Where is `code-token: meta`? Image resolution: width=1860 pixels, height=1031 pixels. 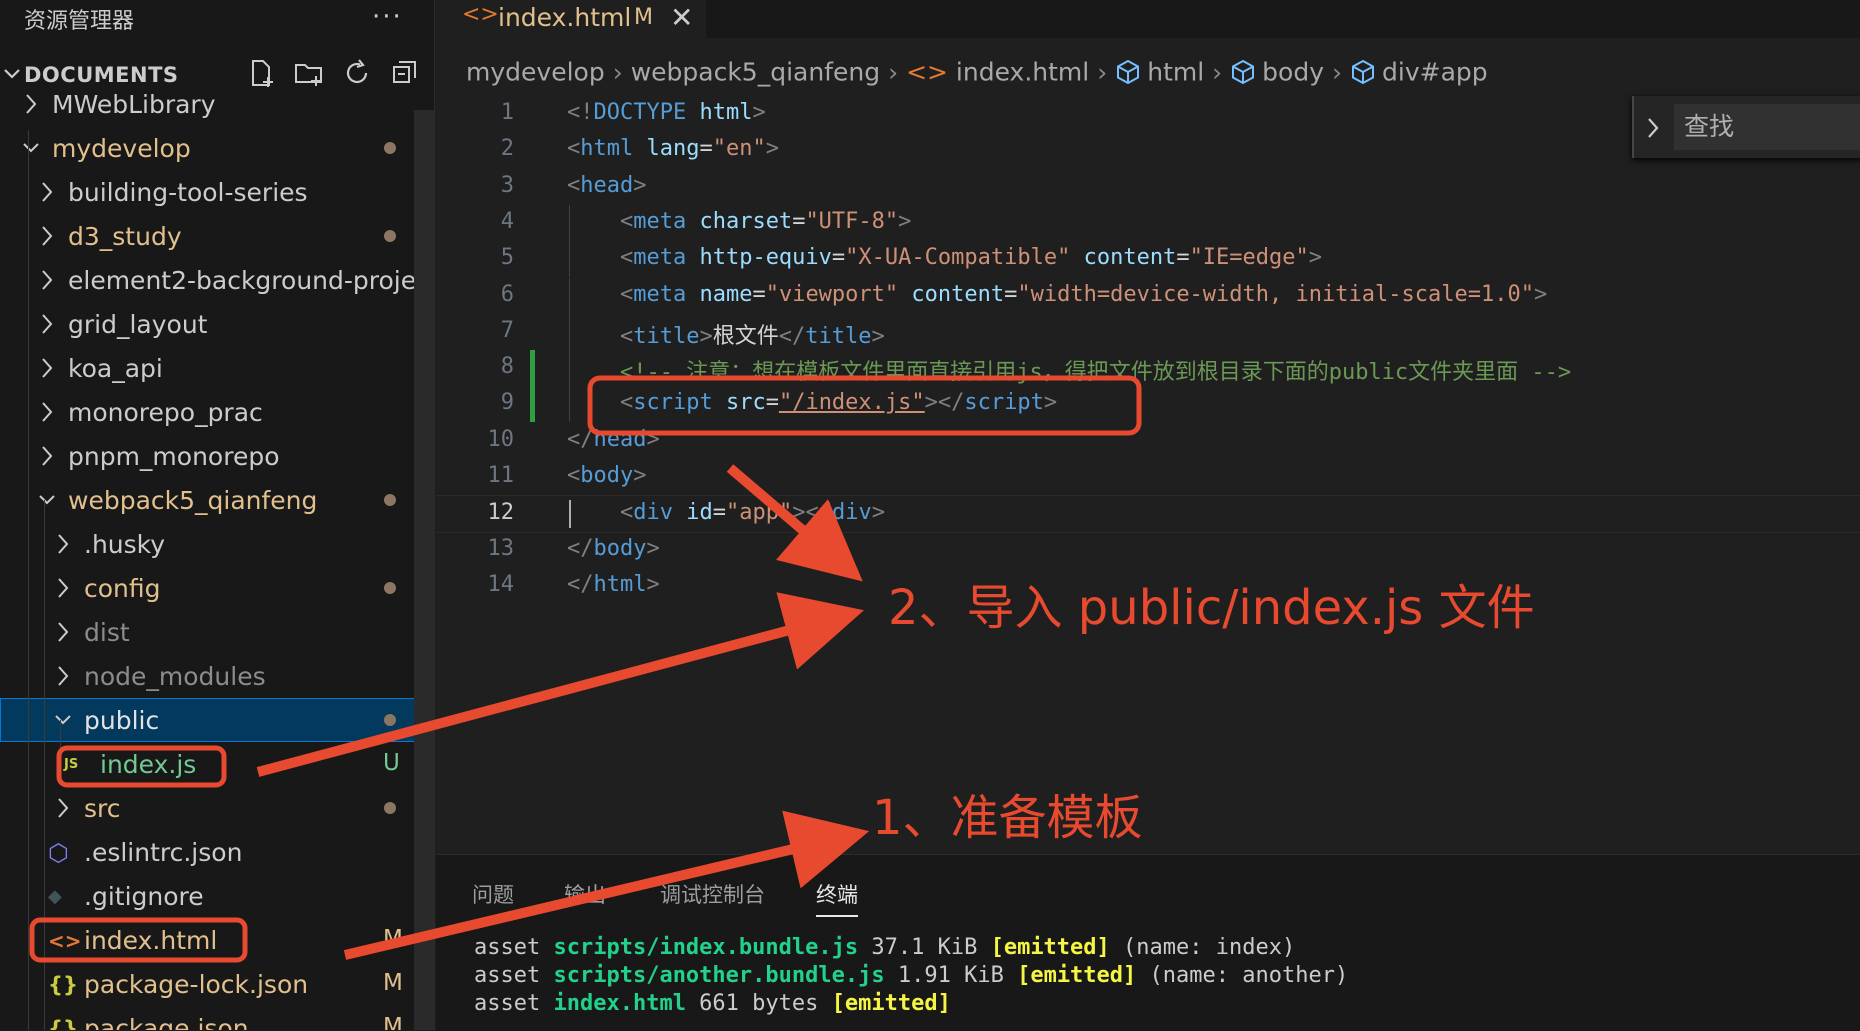 code-token: meta is located at coordinates (660, 258).